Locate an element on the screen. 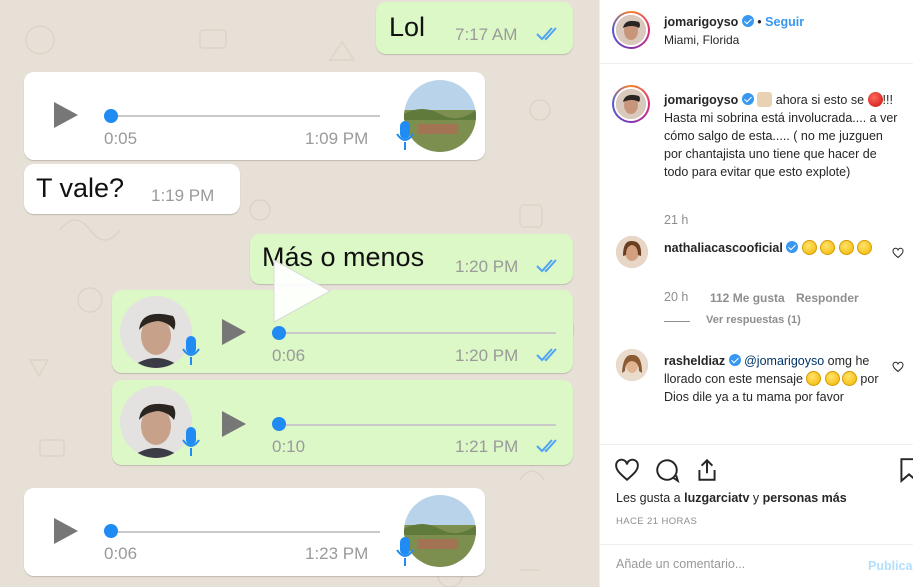  message-bubble-outgoing: Lol 7:17 AM is located at coordinates (474, 28).